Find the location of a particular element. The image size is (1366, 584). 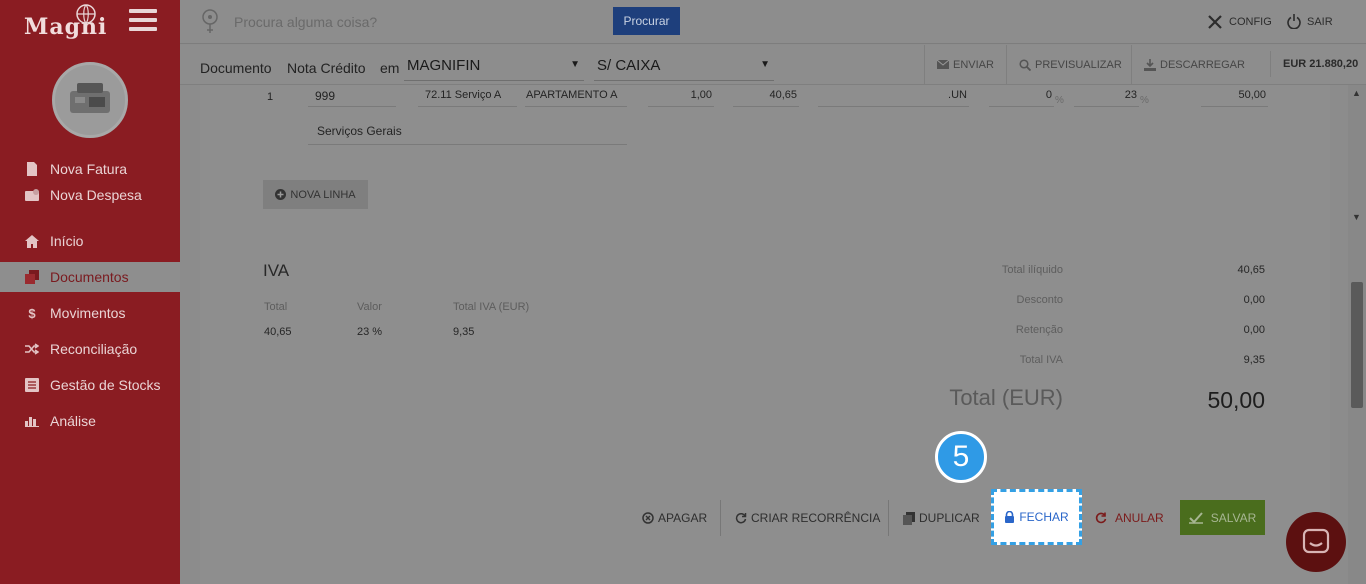

send-label: ENVIAR is located at coordinates (973, 64).